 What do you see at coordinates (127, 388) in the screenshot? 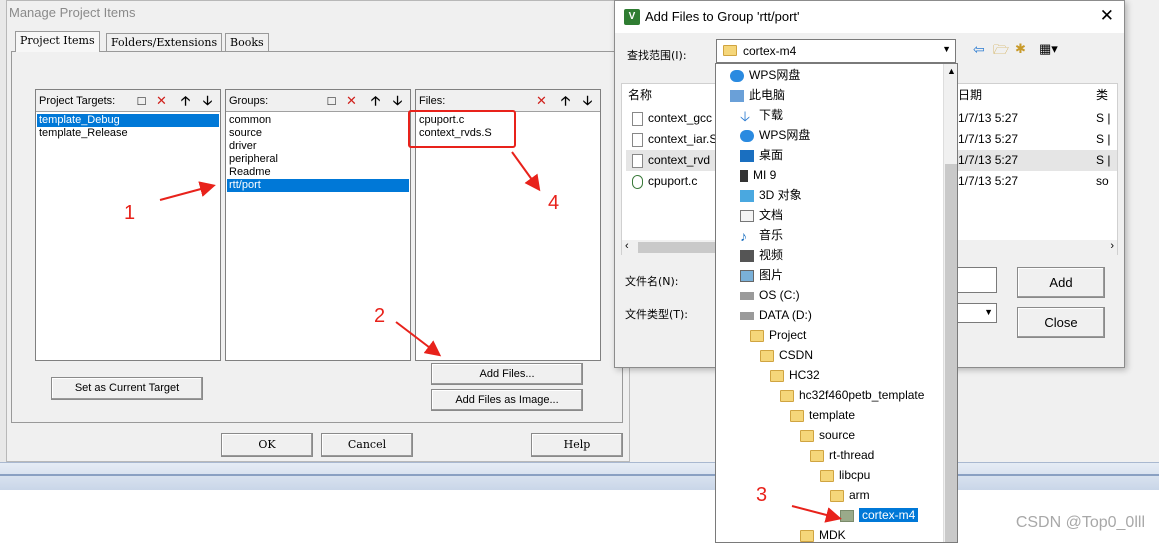
I see `set-current-target-button: Set as Current Target` at bounding box center [127, 388].